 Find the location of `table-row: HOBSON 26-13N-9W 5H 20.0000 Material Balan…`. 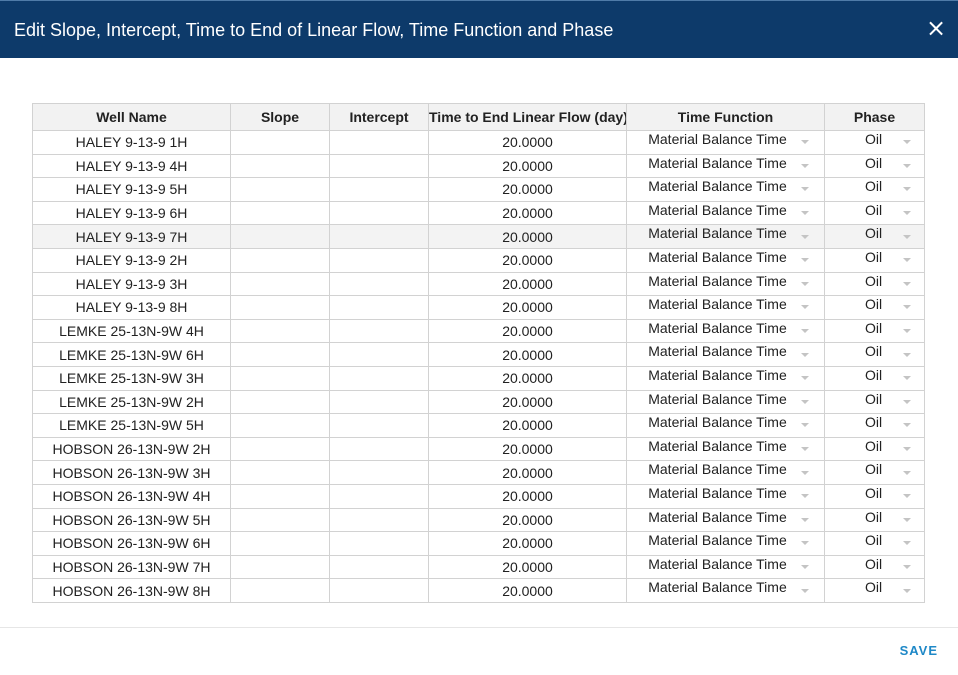

table-row: HOBSON 26-13N-9W 5H 20.0000 Material Balan… is located at coordinates (478, 520).